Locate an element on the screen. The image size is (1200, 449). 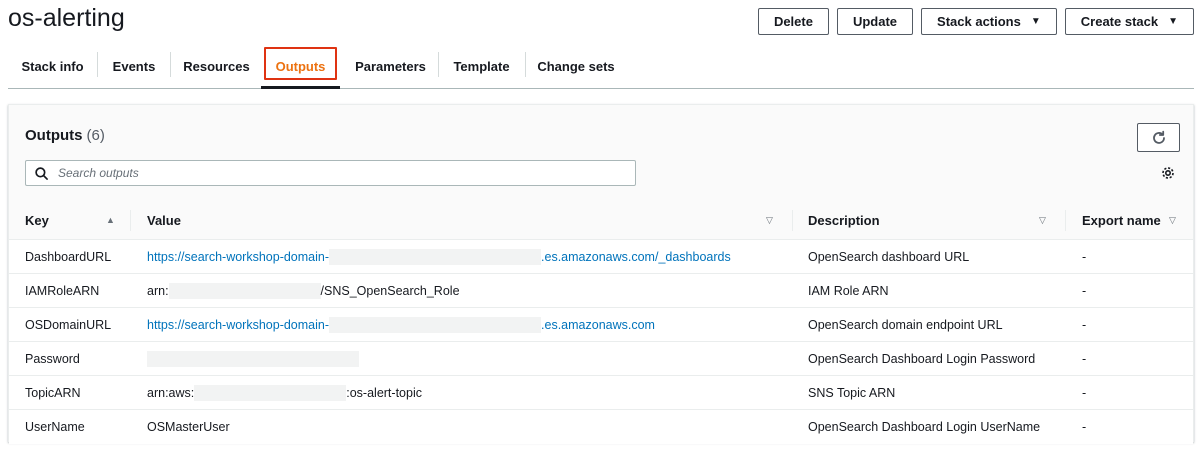
tab-template: Template is located at coordinates (481, 66).